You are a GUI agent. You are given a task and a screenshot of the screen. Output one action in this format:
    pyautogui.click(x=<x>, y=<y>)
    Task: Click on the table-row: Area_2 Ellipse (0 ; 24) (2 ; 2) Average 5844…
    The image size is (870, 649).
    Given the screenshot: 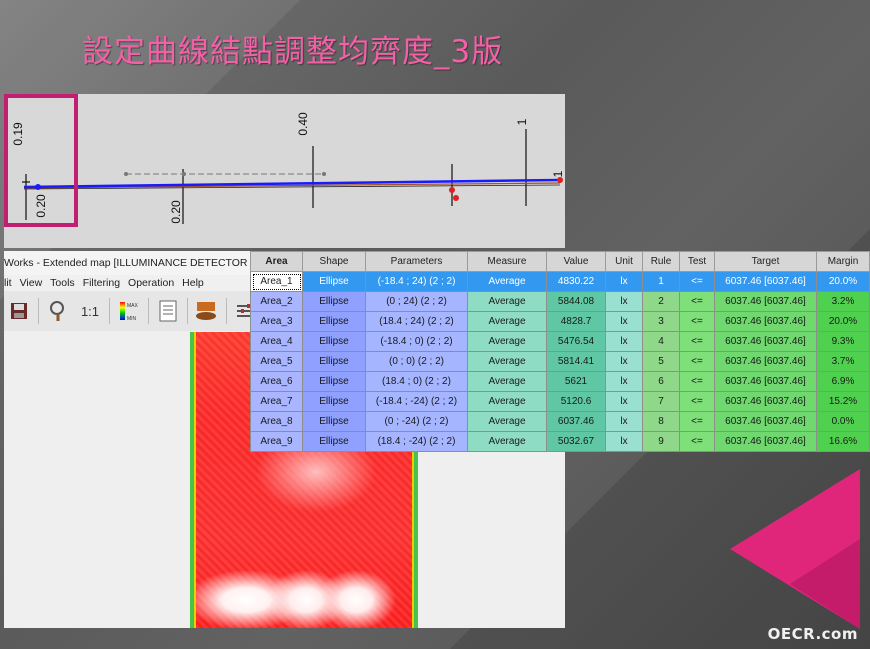 What is the action you would take?
    pyautogui.click(x=560, y=301)
    